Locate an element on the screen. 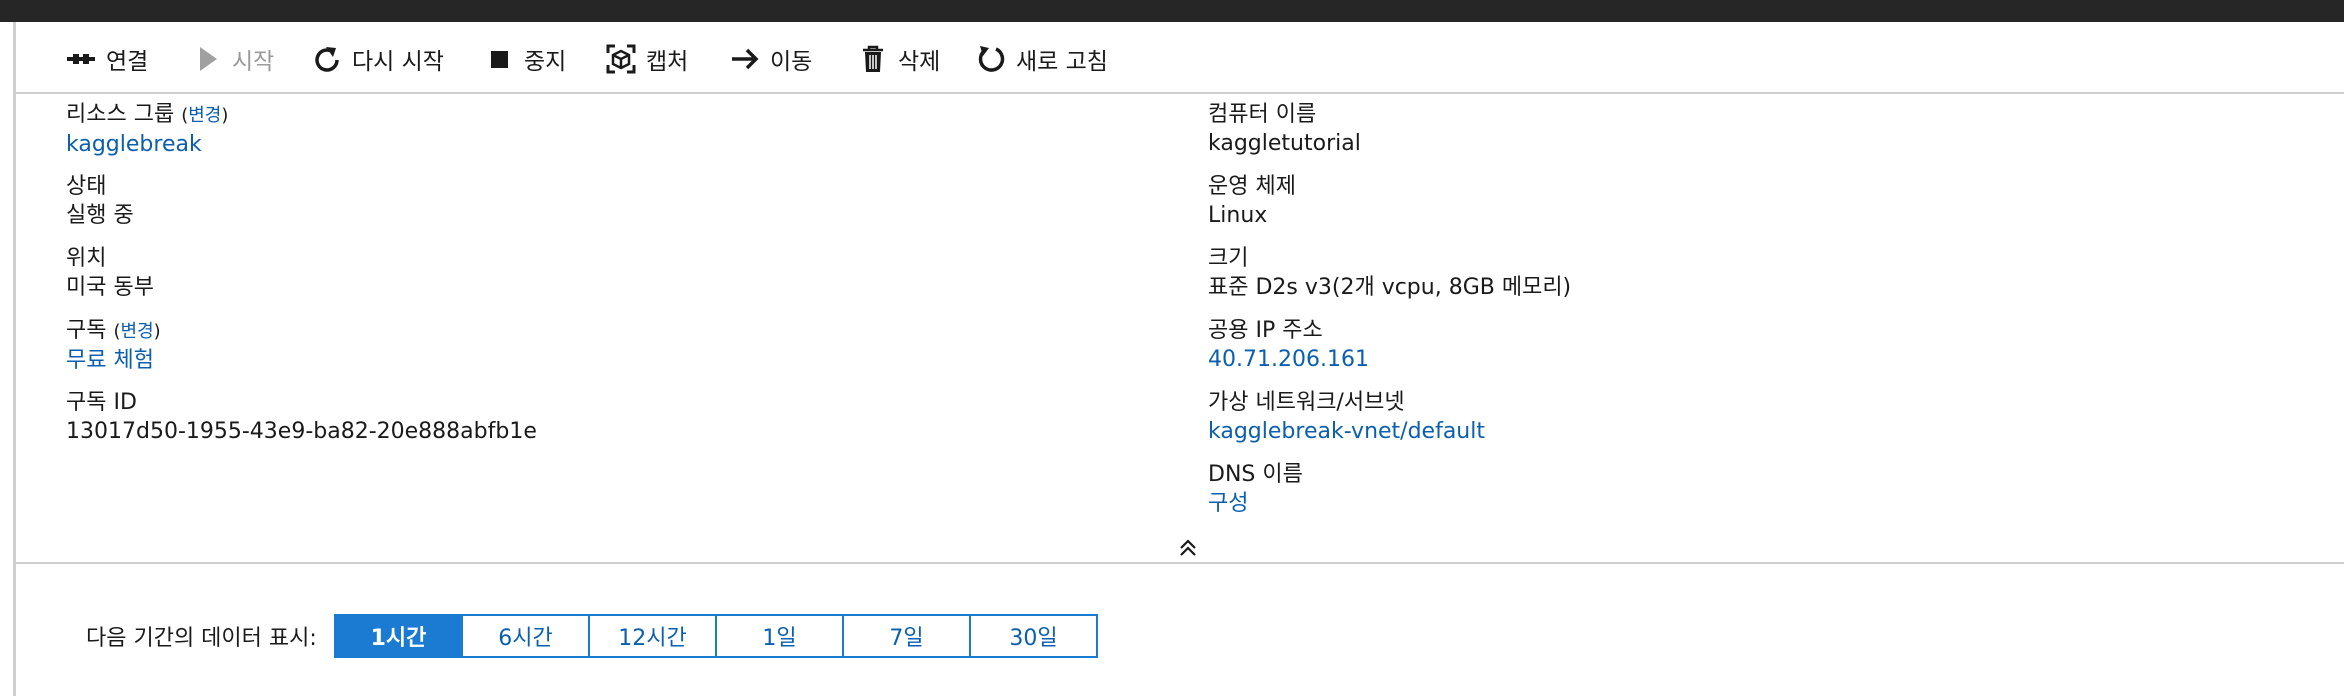 The height and width of the screenshot is (696, 2344). vnet-label: 가상 네트워크/서브넷 is located at coordinates (1306, 402).